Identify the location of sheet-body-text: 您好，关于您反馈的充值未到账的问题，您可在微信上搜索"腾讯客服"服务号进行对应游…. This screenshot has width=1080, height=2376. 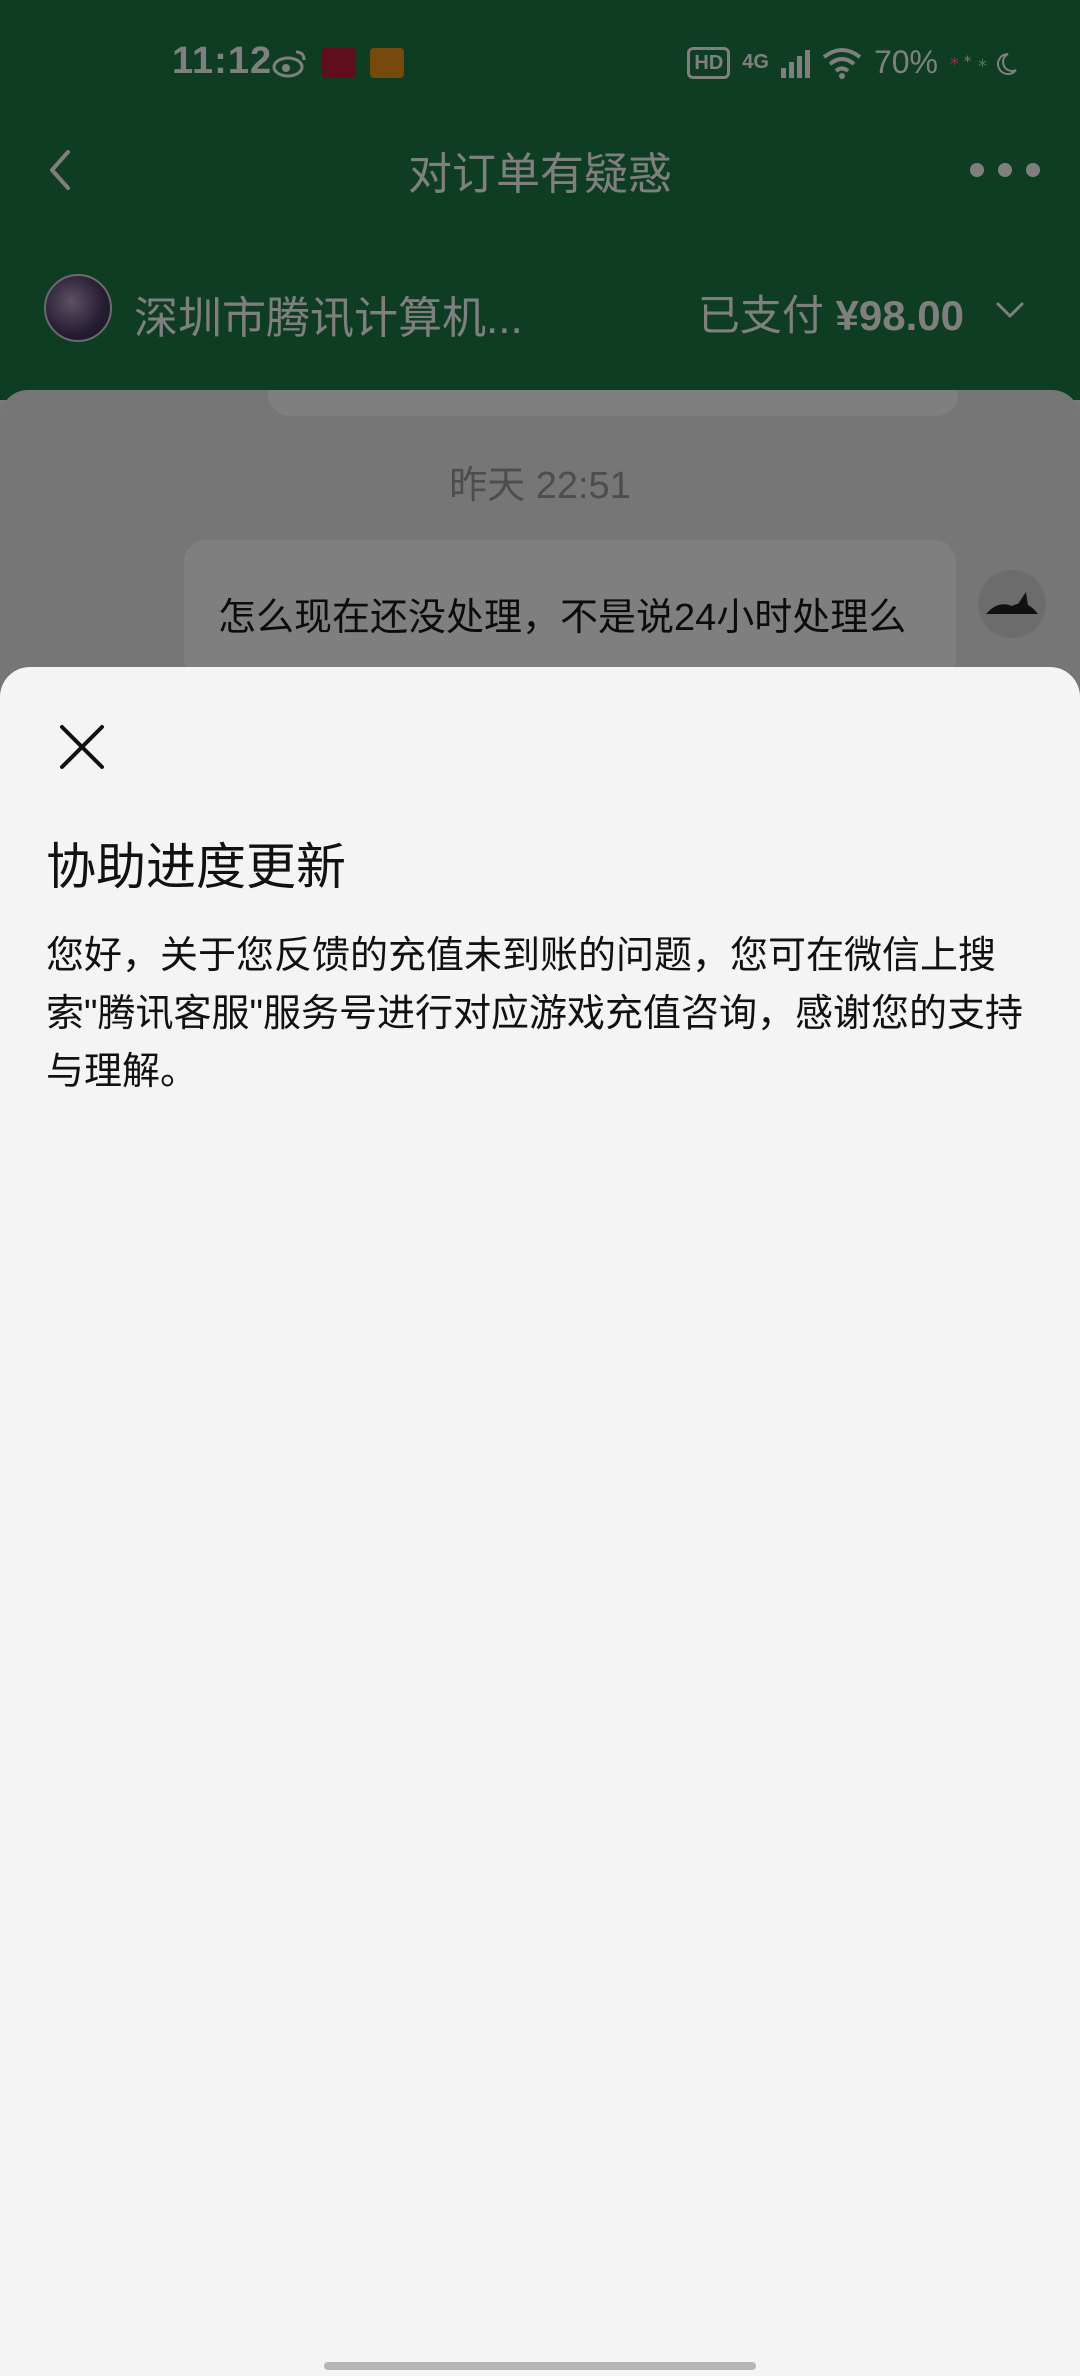
(534, 1014).